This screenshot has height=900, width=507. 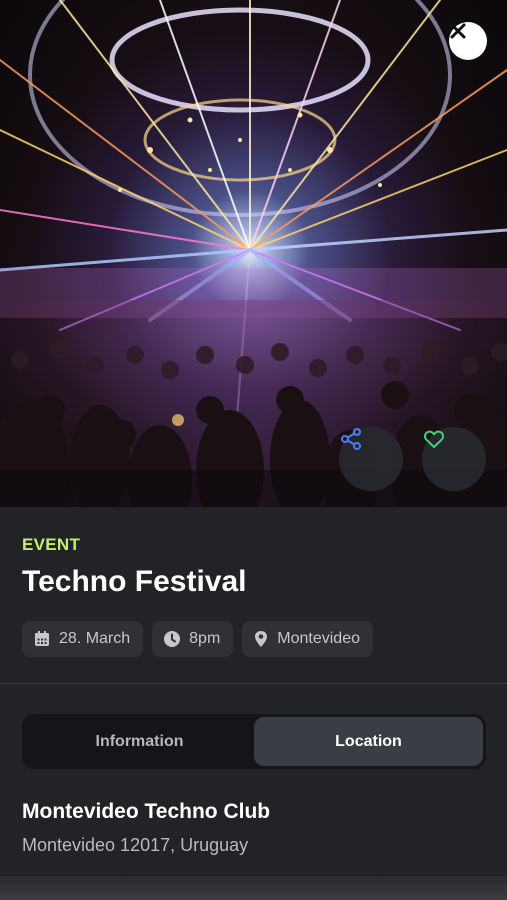 What do you see at coordinates (434, 439) in the screenshot?
I see `heart-icon` at bounding box center [434, 439].